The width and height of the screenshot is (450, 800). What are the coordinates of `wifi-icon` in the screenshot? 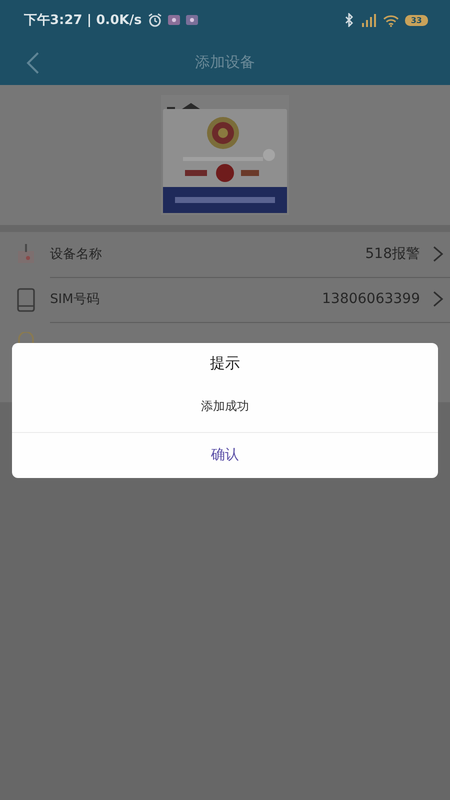 It's located at (390, 20).